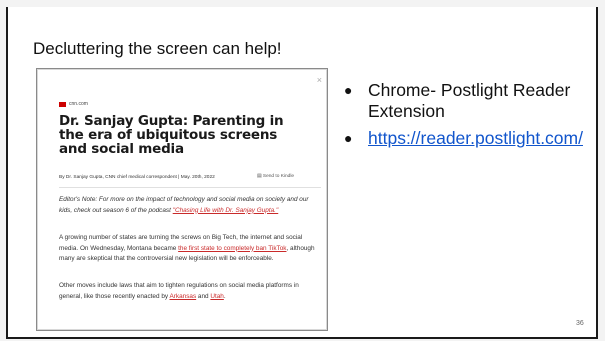 Image resolution: width=605 pixels, height=341 pixels. I want to click on p3-and: and, so click(203, 296).